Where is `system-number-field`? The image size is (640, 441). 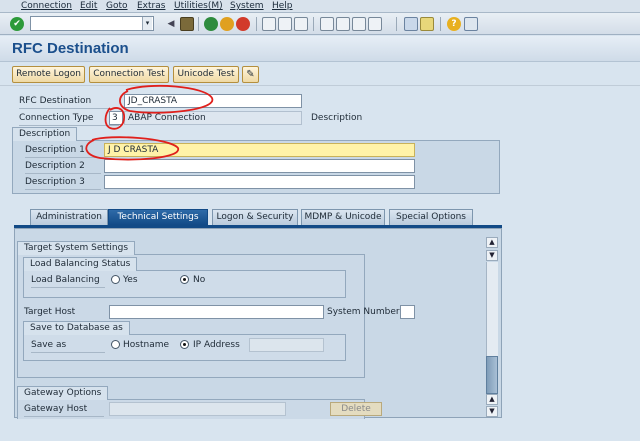
system-number-field is located at coordinates (407, 312).